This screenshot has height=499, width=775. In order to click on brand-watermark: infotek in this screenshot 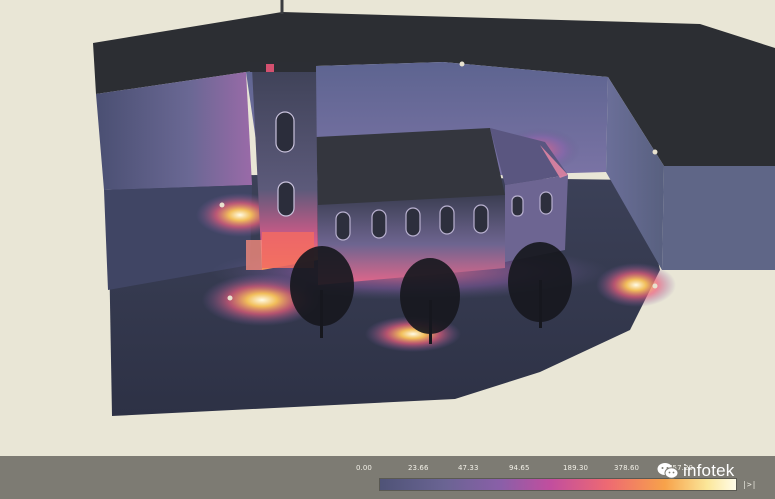, I will do `click(696, 471)`.